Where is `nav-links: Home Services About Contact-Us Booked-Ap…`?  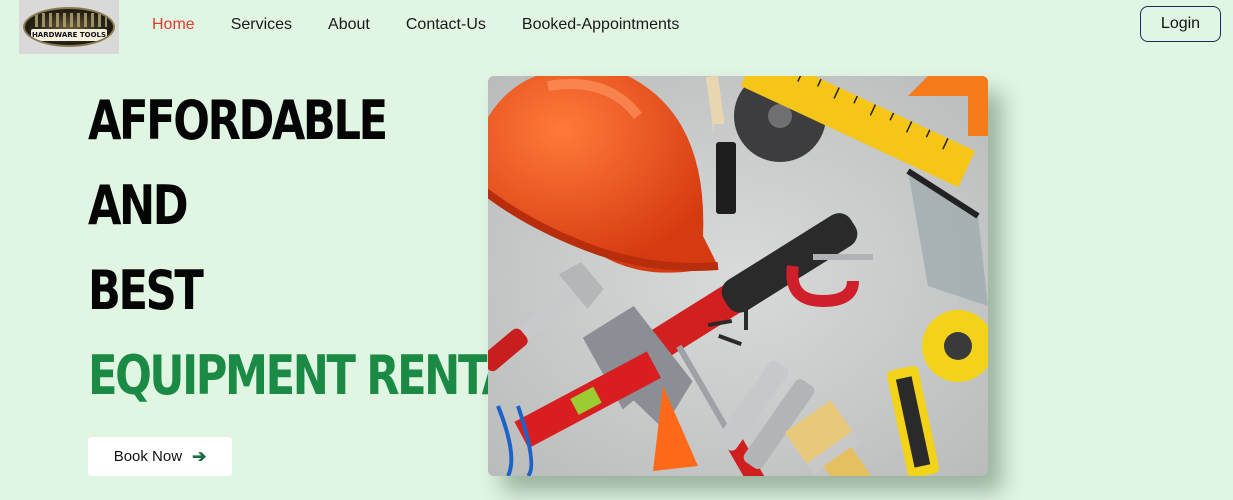 nav-links: Home Services About Contact-Us Booked-Ap… is located at coordinates (415, 25).